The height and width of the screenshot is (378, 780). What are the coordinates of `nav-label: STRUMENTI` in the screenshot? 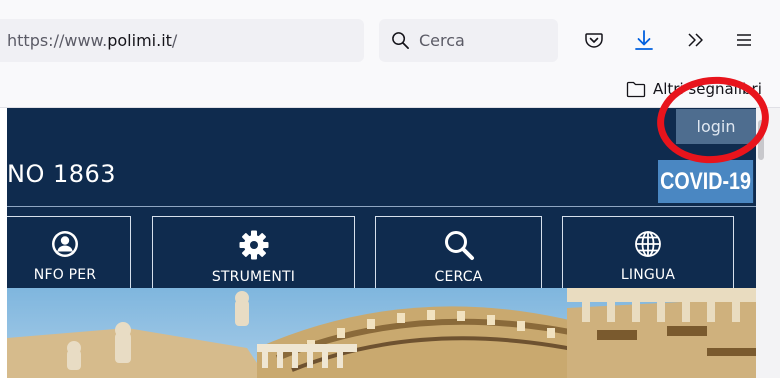 It's located at (253, 277).